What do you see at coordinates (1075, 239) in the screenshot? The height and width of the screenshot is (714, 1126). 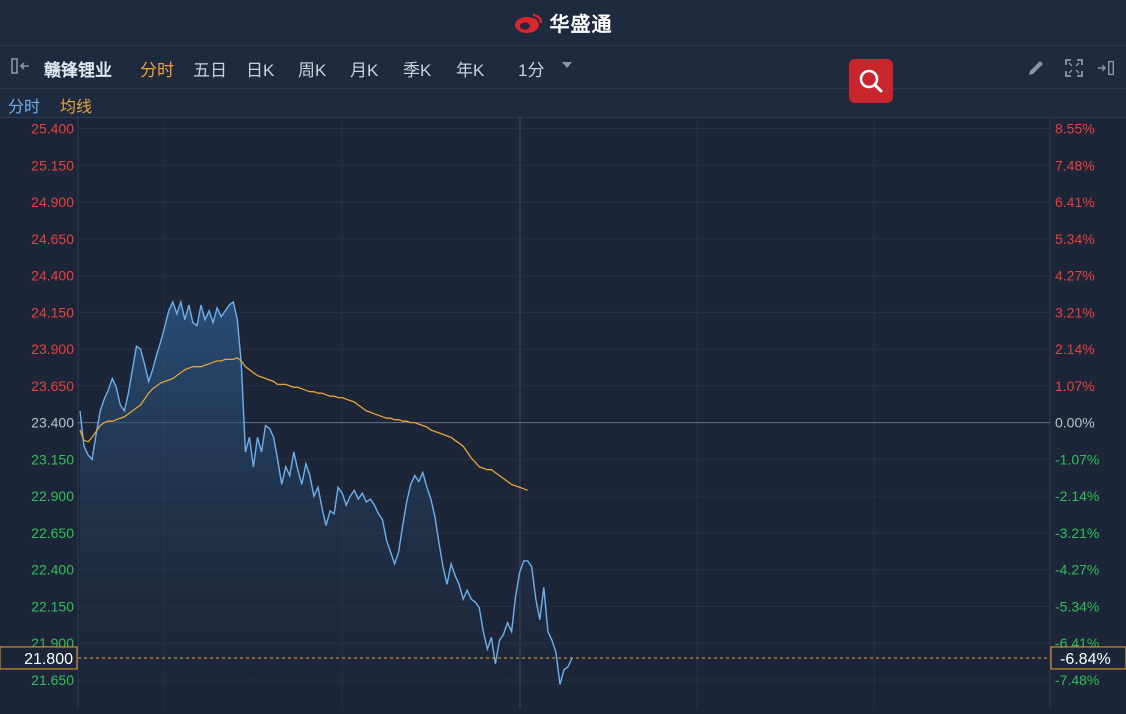 I see `y-right-tick-label: 5.34%` at bounding box center [1075, 239].